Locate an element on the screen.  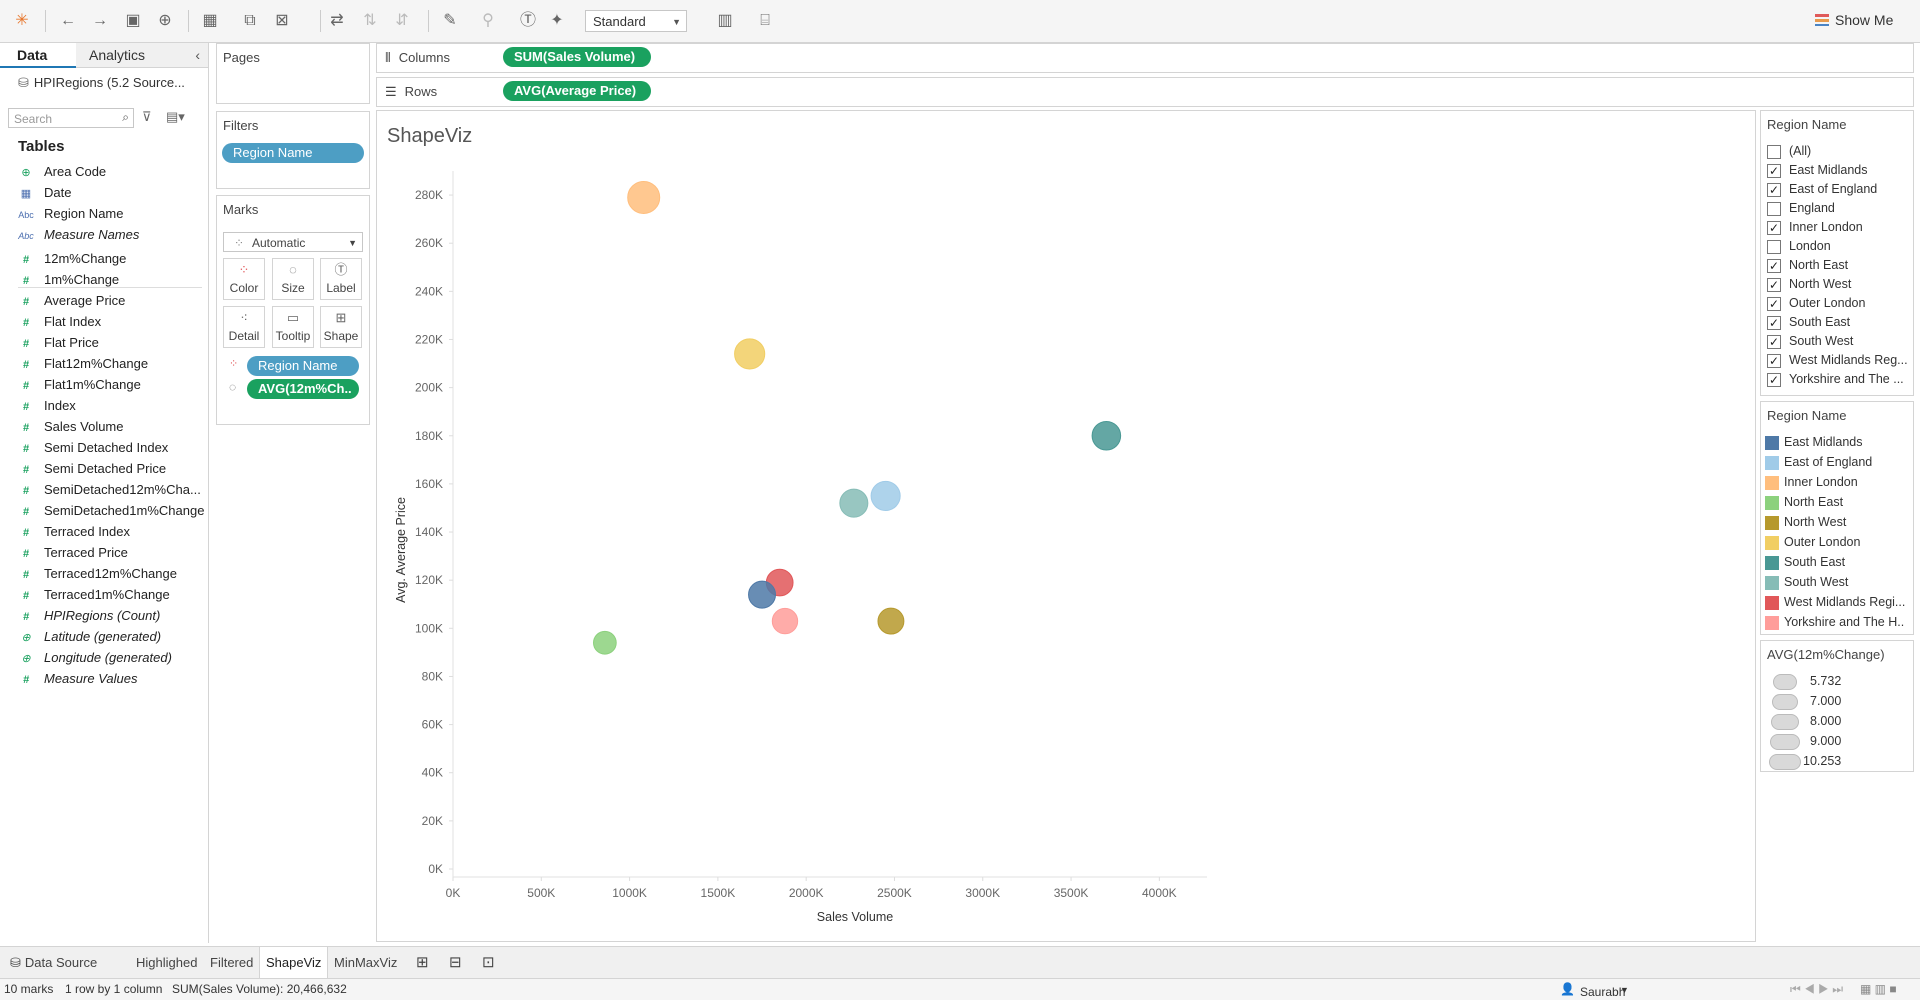
cards-icon: ▥ is located at coordinates (725, 21).